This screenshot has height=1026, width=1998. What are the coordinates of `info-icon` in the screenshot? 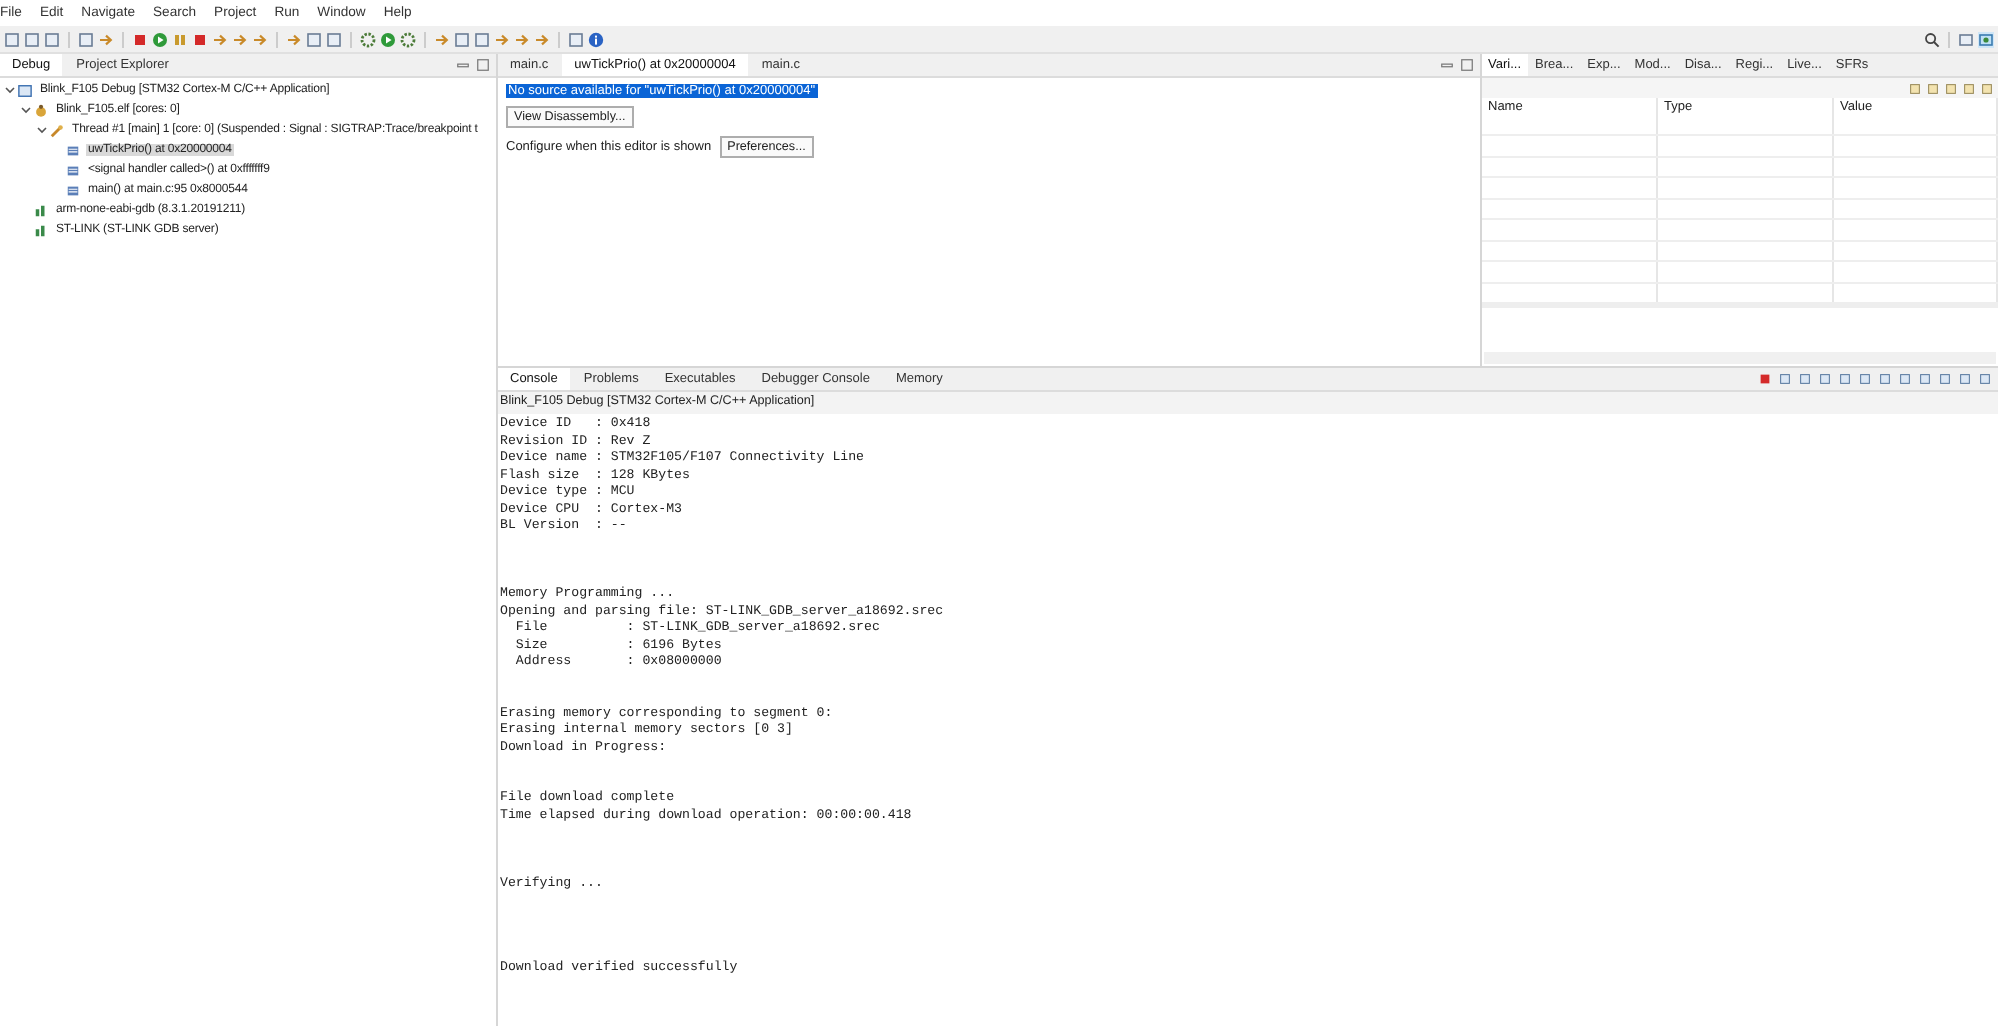 It's located at (596, 39).